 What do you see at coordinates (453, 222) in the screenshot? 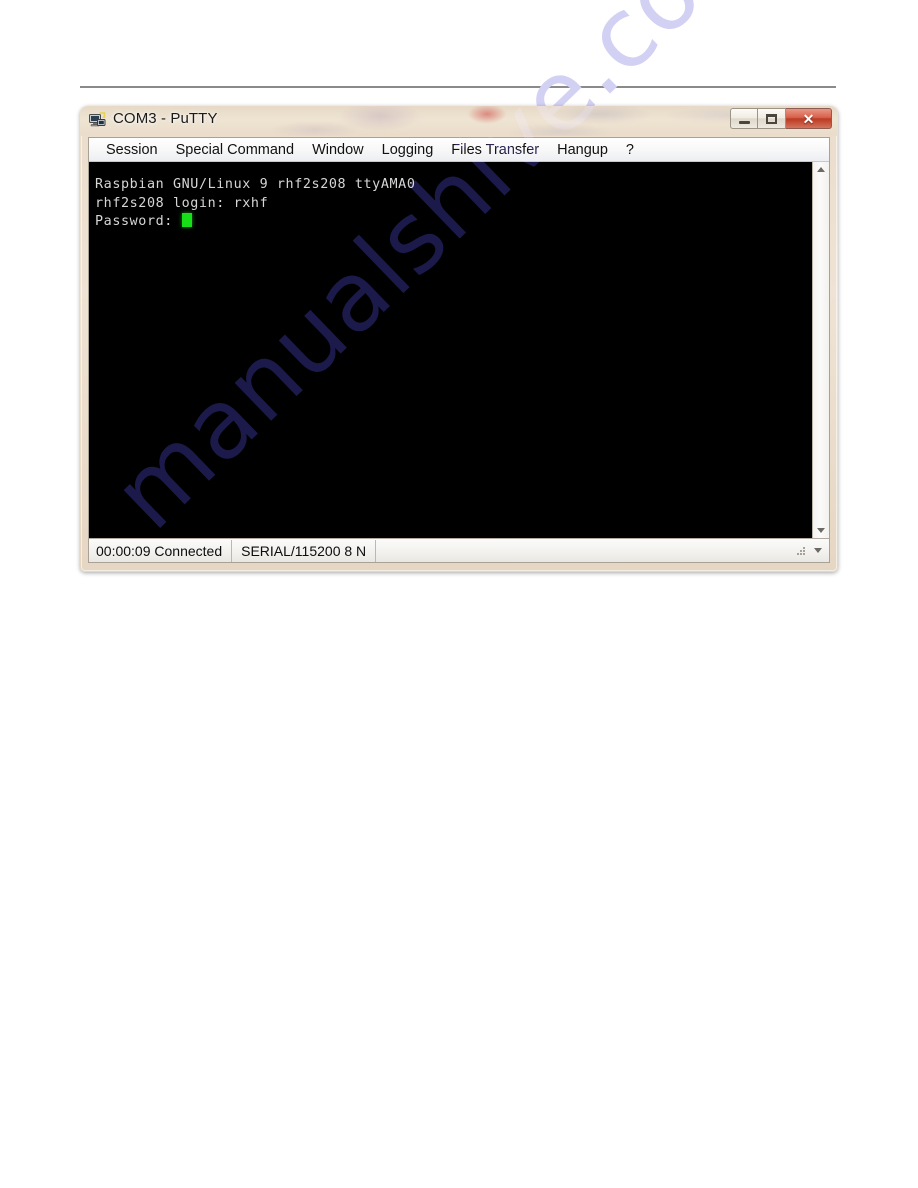
I see `terminal-line-password-prompt: Password:` at bounding box center [453, 222].